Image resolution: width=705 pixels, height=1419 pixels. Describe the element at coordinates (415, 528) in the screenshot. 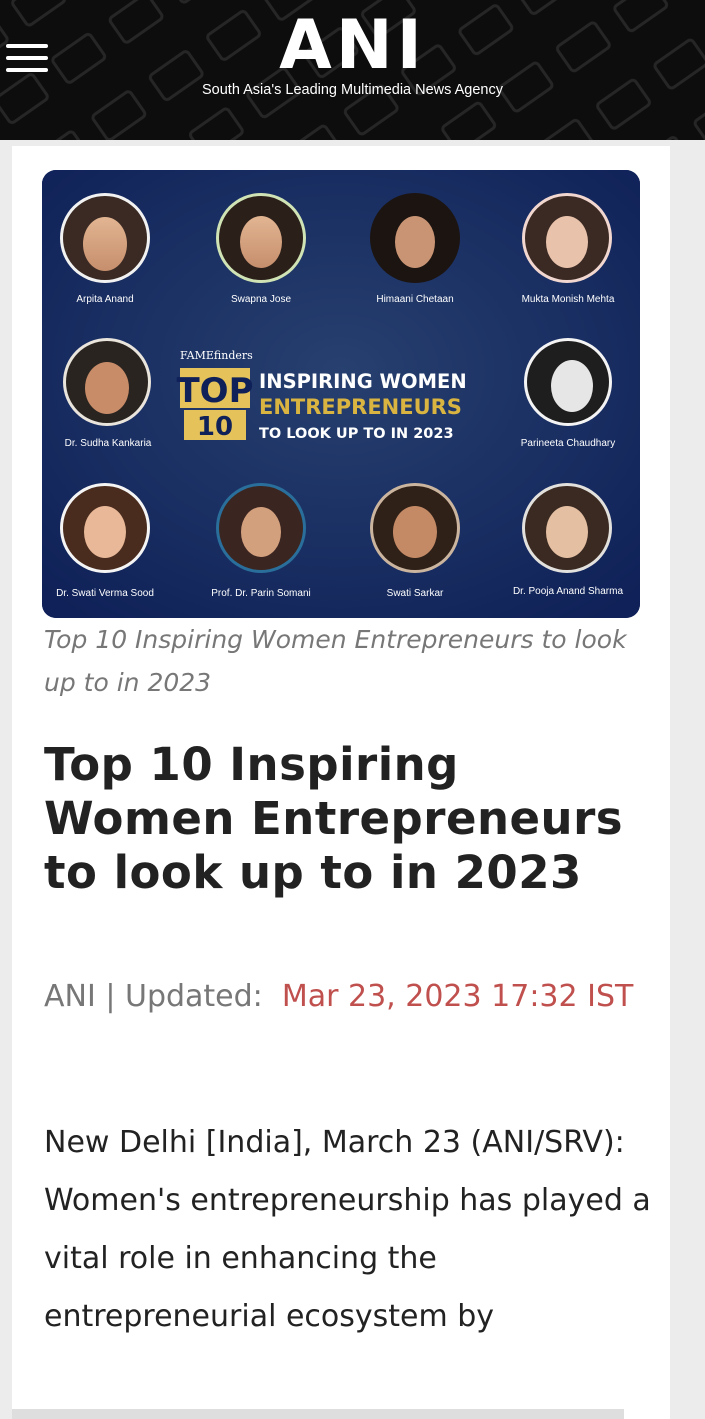

I see `portrait-swati-sarkar` at that location.